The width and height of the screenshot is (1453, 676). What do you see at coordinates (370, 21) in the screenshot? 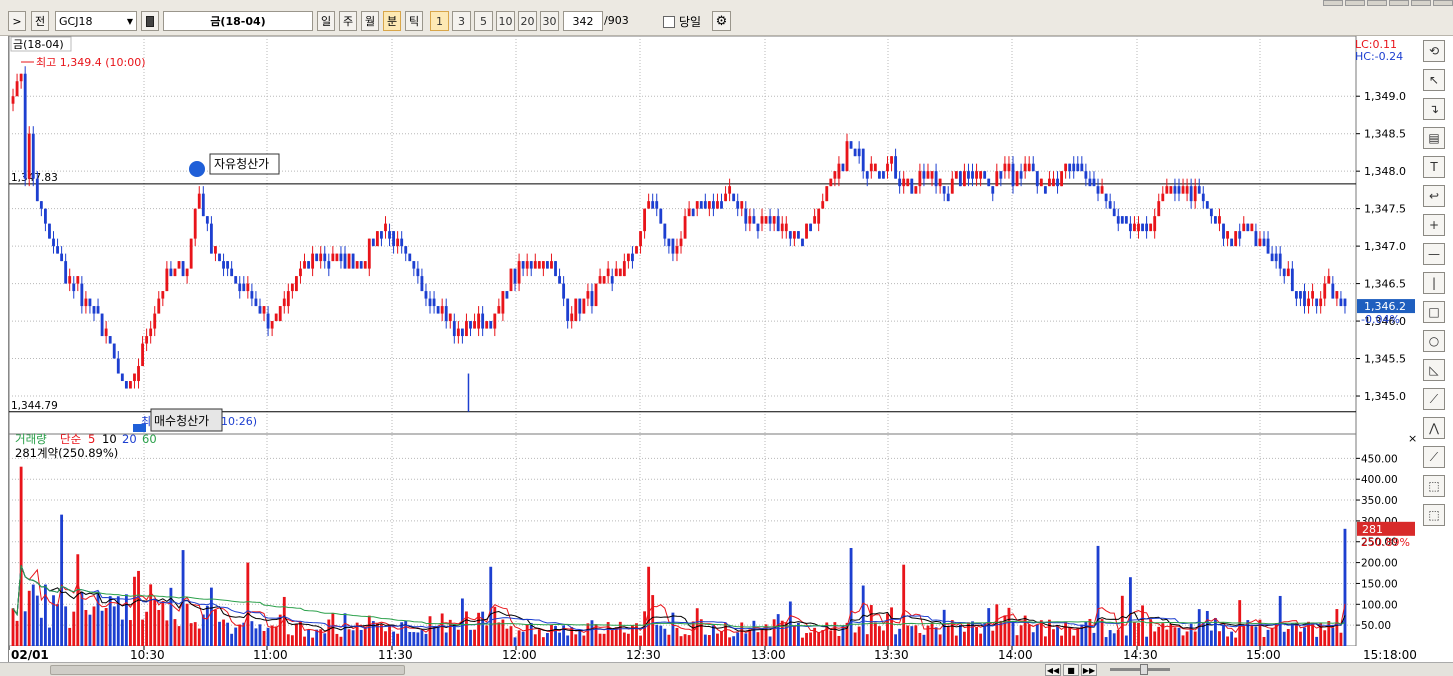
I see `period-button-2: 월` at bounding box center [370, 21].